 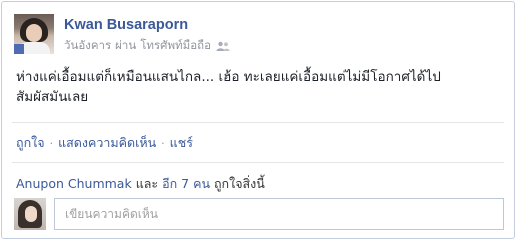 I want to click on viewer-avatar, so click(x=30, y=214).